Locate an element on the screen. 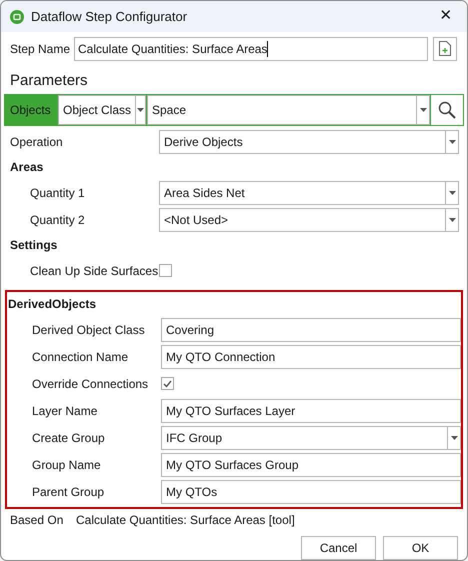 The height and width of the screenshot is (561, 468). field-label: Operation is located at coordinates (36, 142).